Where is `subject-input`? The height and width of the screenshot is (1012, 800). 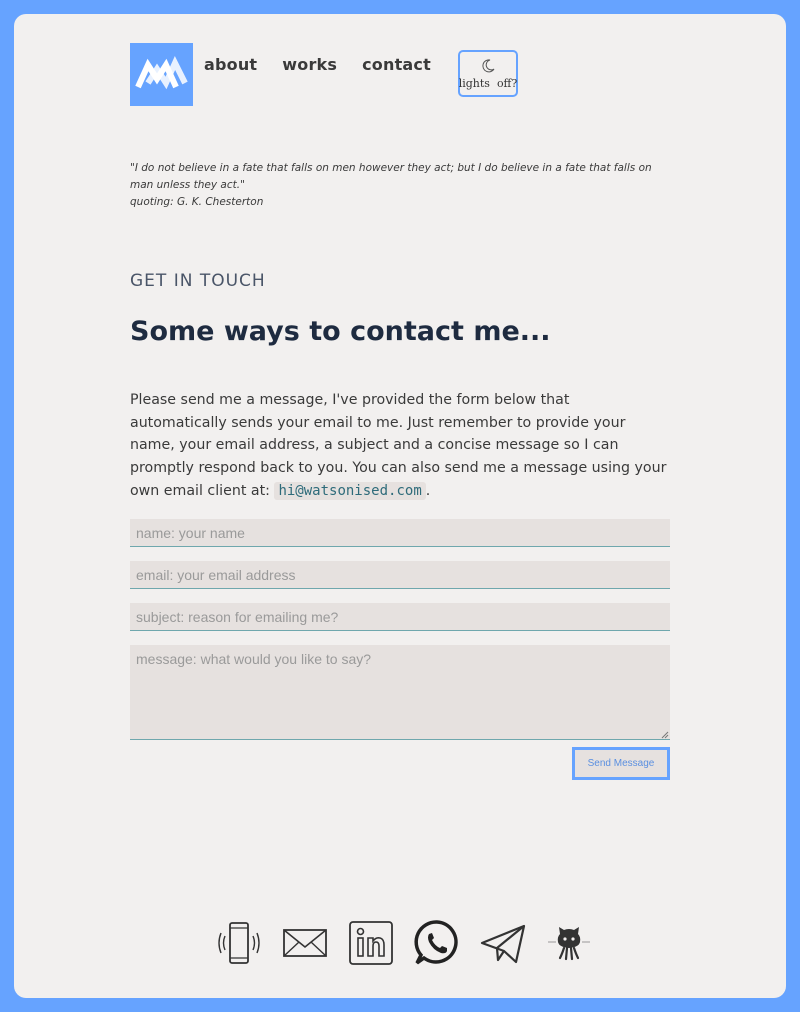 subject-input is located at coordinates (400, 617).